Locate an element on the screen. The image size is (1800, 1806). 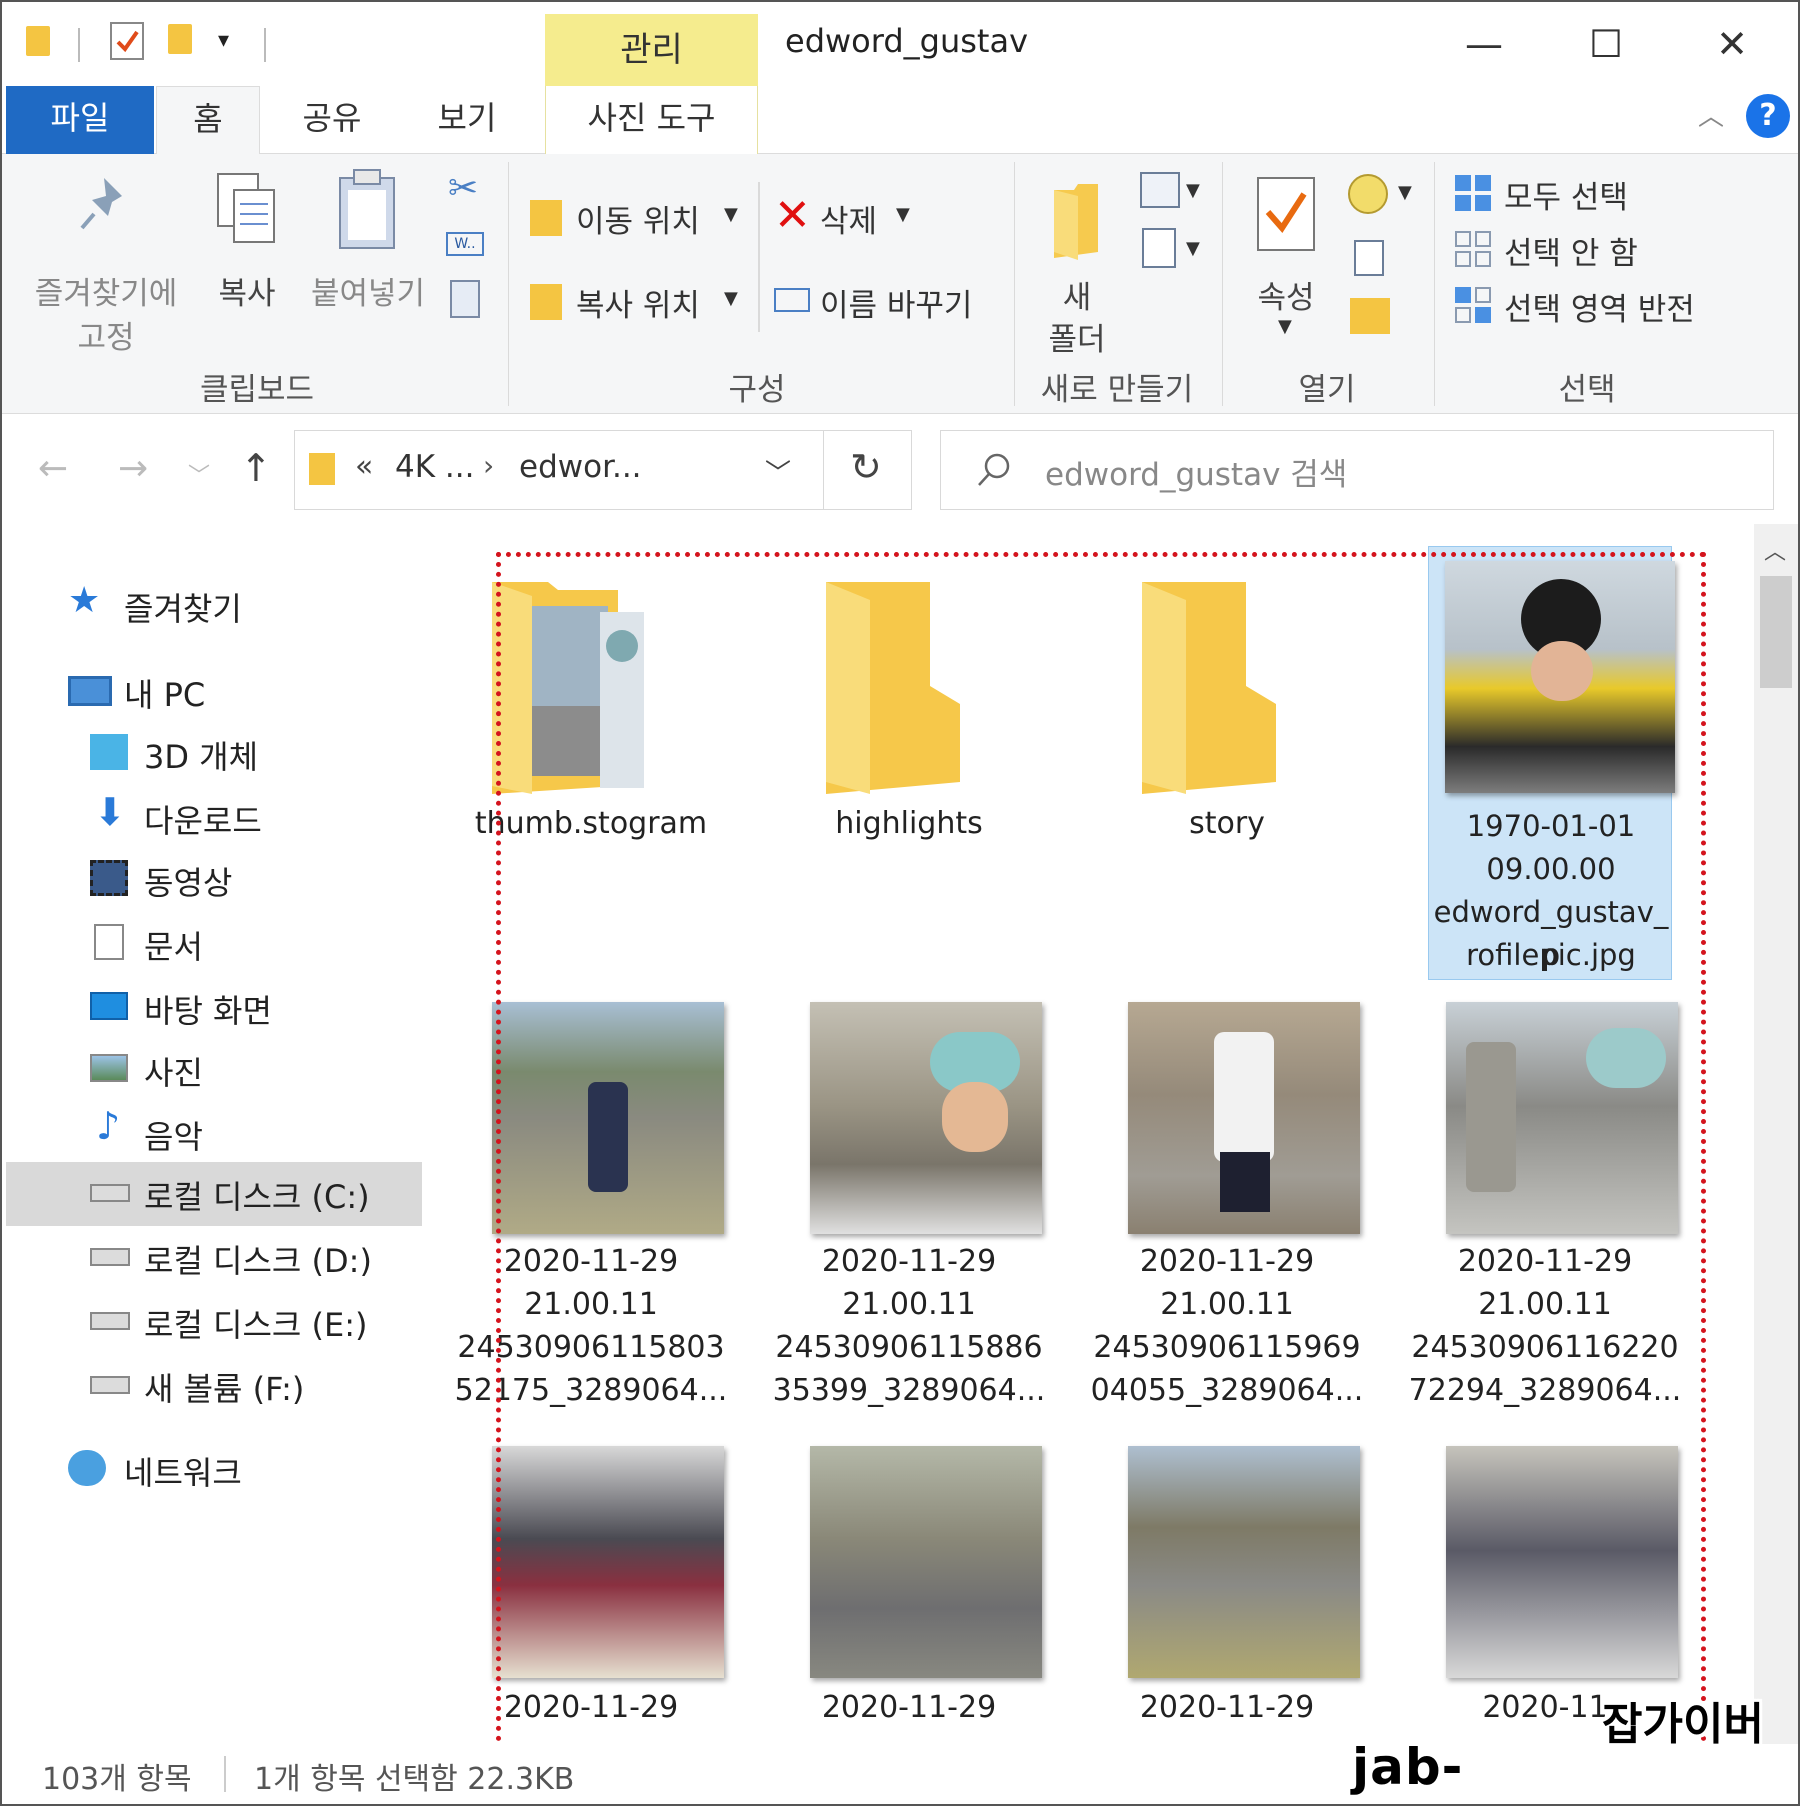
edit-icon is located at coordinates (1369, 258).